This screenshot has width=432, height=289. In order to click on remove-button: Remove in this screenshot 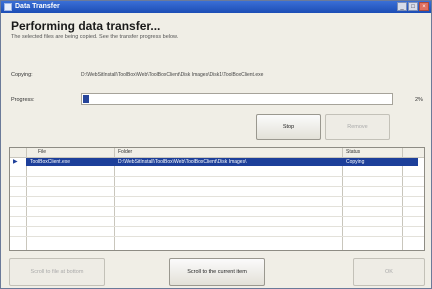, I will do `click(357, 127)`.